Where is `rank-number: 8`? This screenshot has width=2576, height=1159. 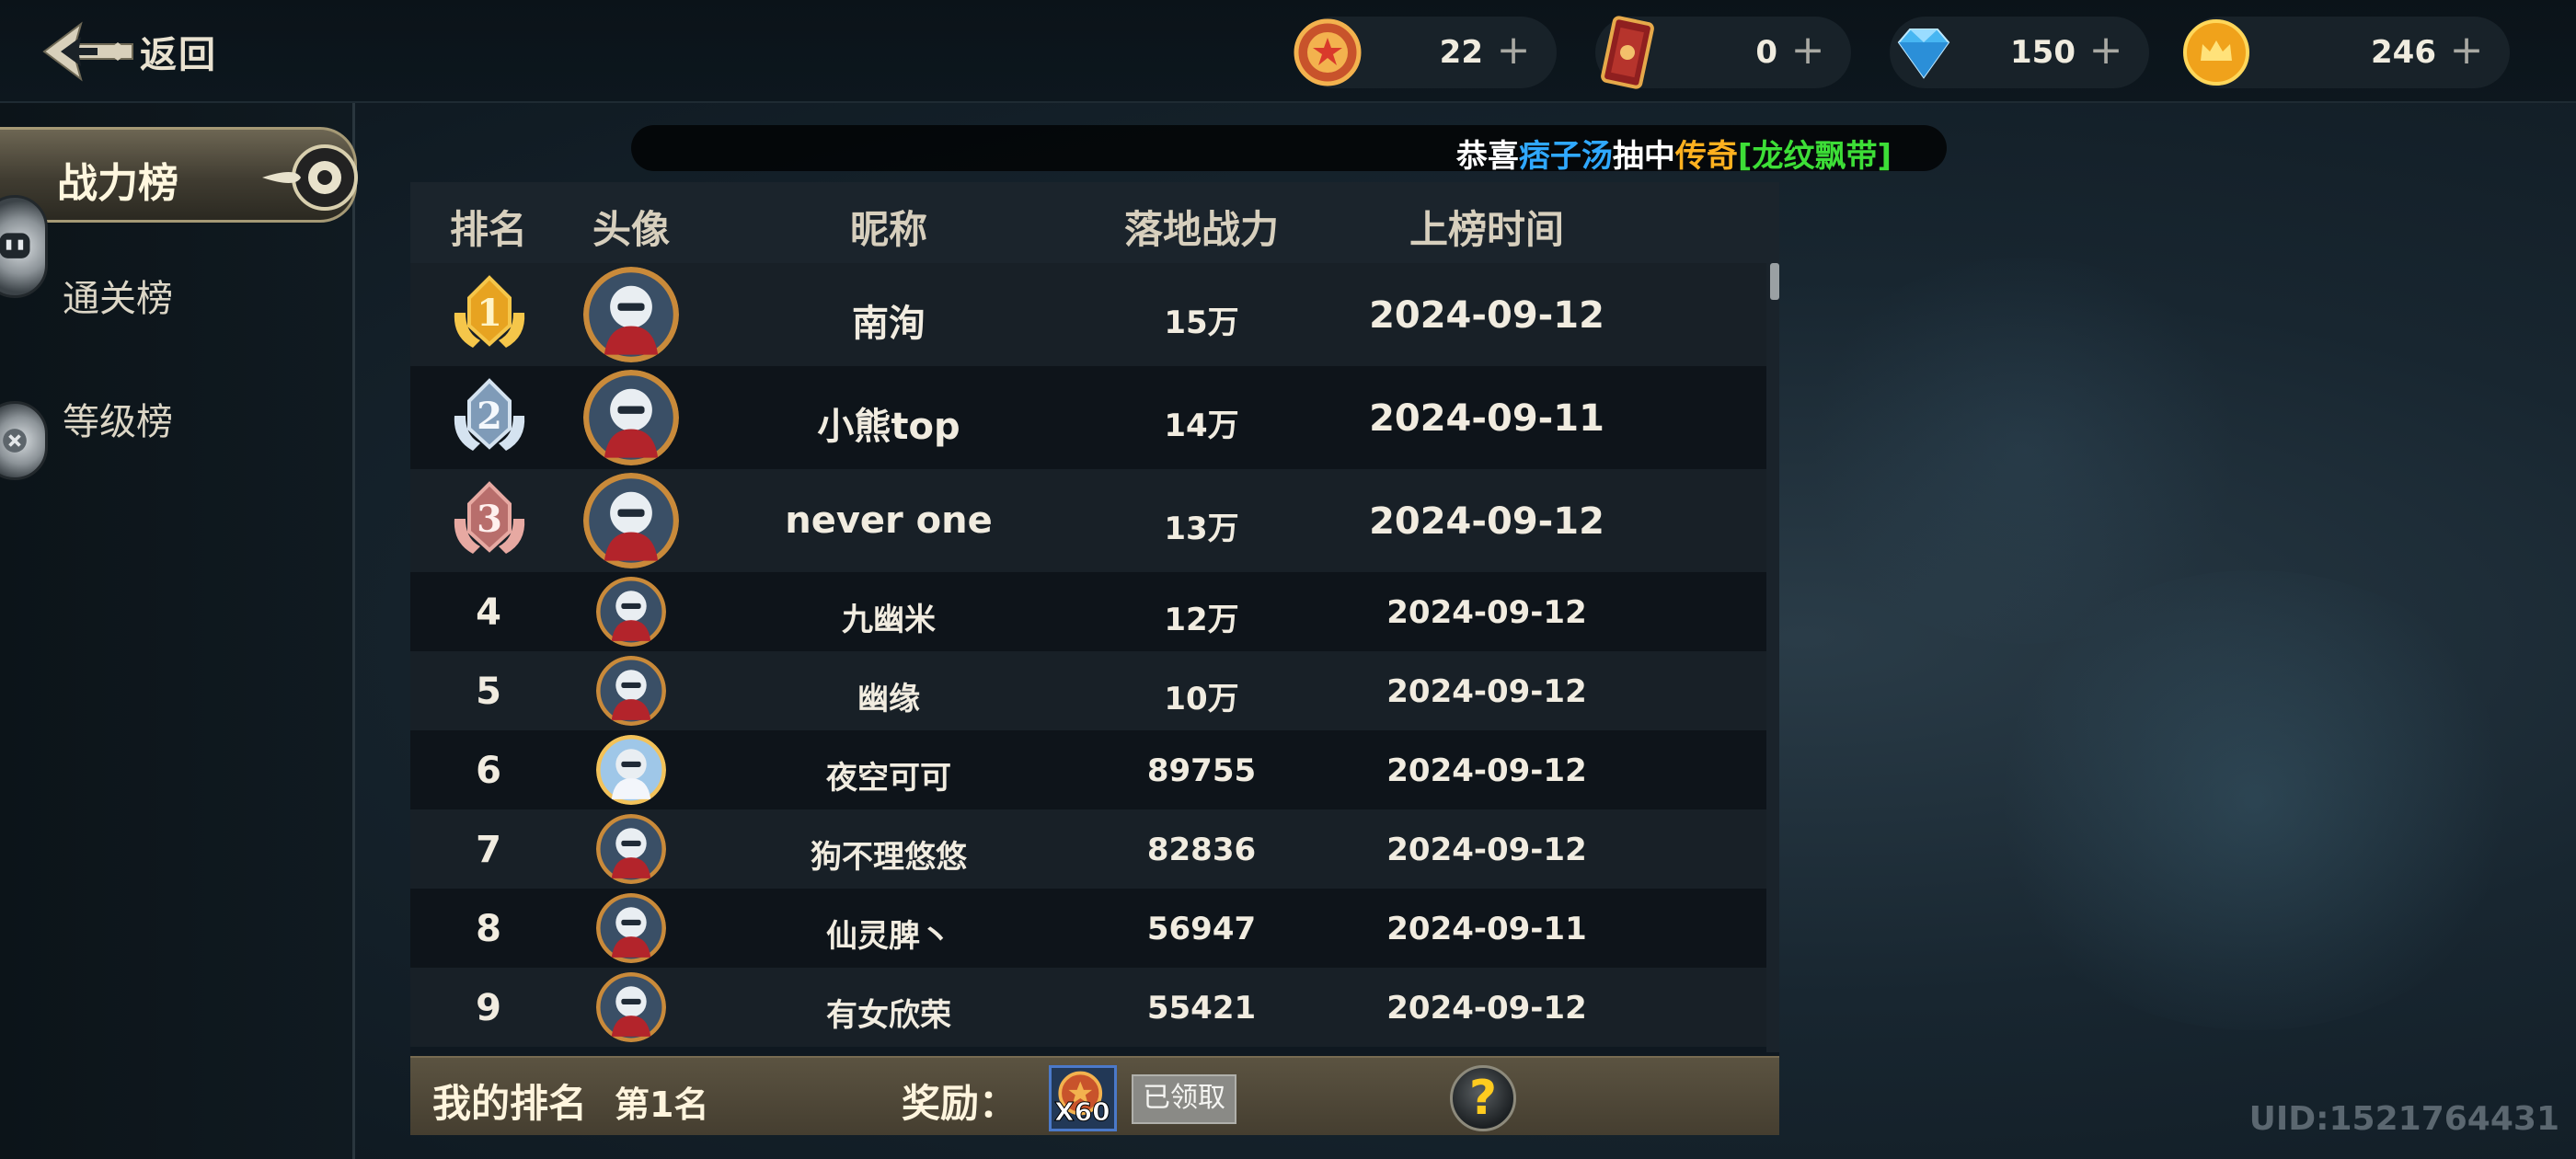 rank-number: 8 is located at coordinates (488, 929).